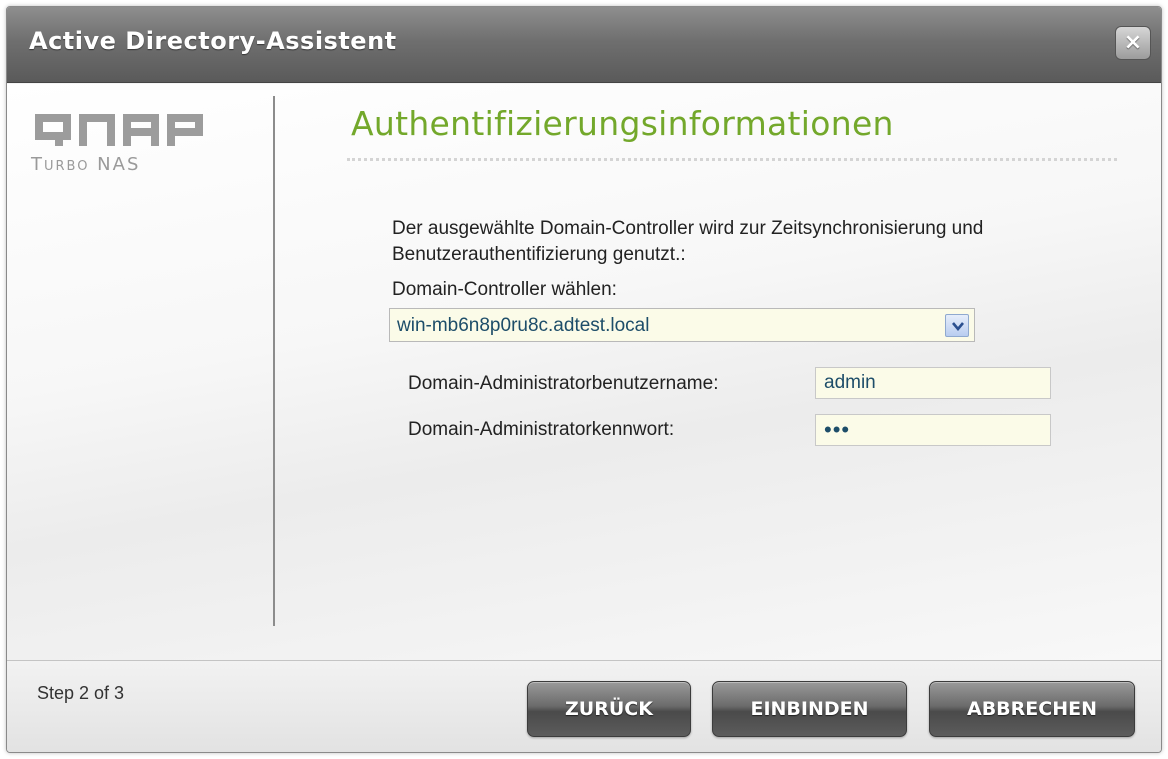 Image resolution: width=1168 pixels, height=759 pixels. Describe the element at coordinates (504, 289) in the screenshot. I see `domain-controller-label: Domain-Controller wählen:` at that location.